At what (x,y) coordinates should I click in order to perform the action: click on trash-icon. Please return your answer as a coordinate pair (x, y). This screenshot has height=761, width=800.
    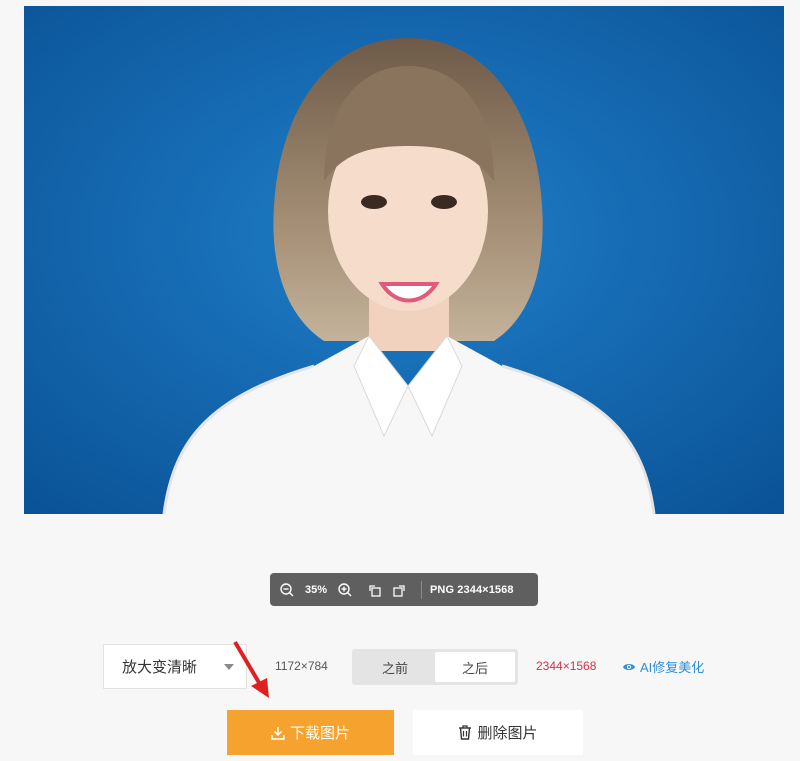
    Looking at the image, I should click on (465, 732).